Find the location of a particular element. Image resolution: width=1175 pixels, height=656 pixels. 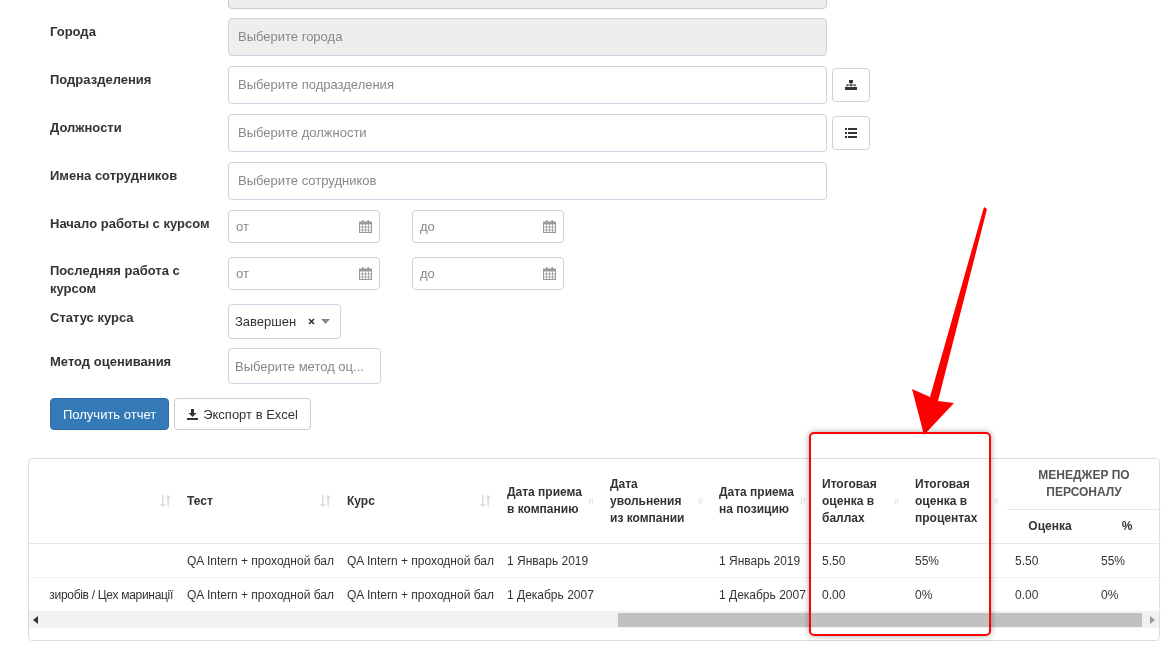

download-icon is located at coordinates (193, 414).